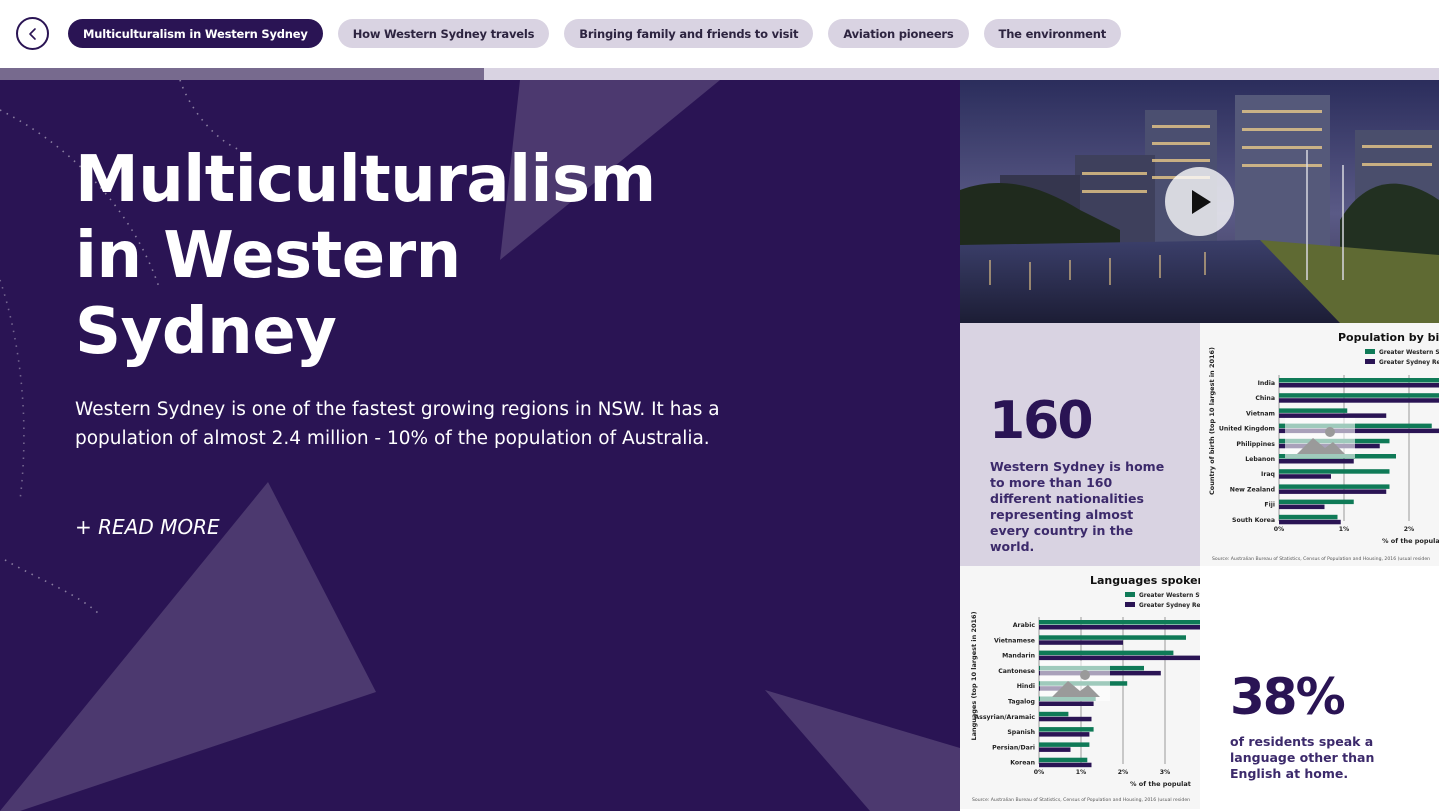 This screenshot has height=811, width=1439. I want to click on category-label: Spanish, so click(1021, 732).